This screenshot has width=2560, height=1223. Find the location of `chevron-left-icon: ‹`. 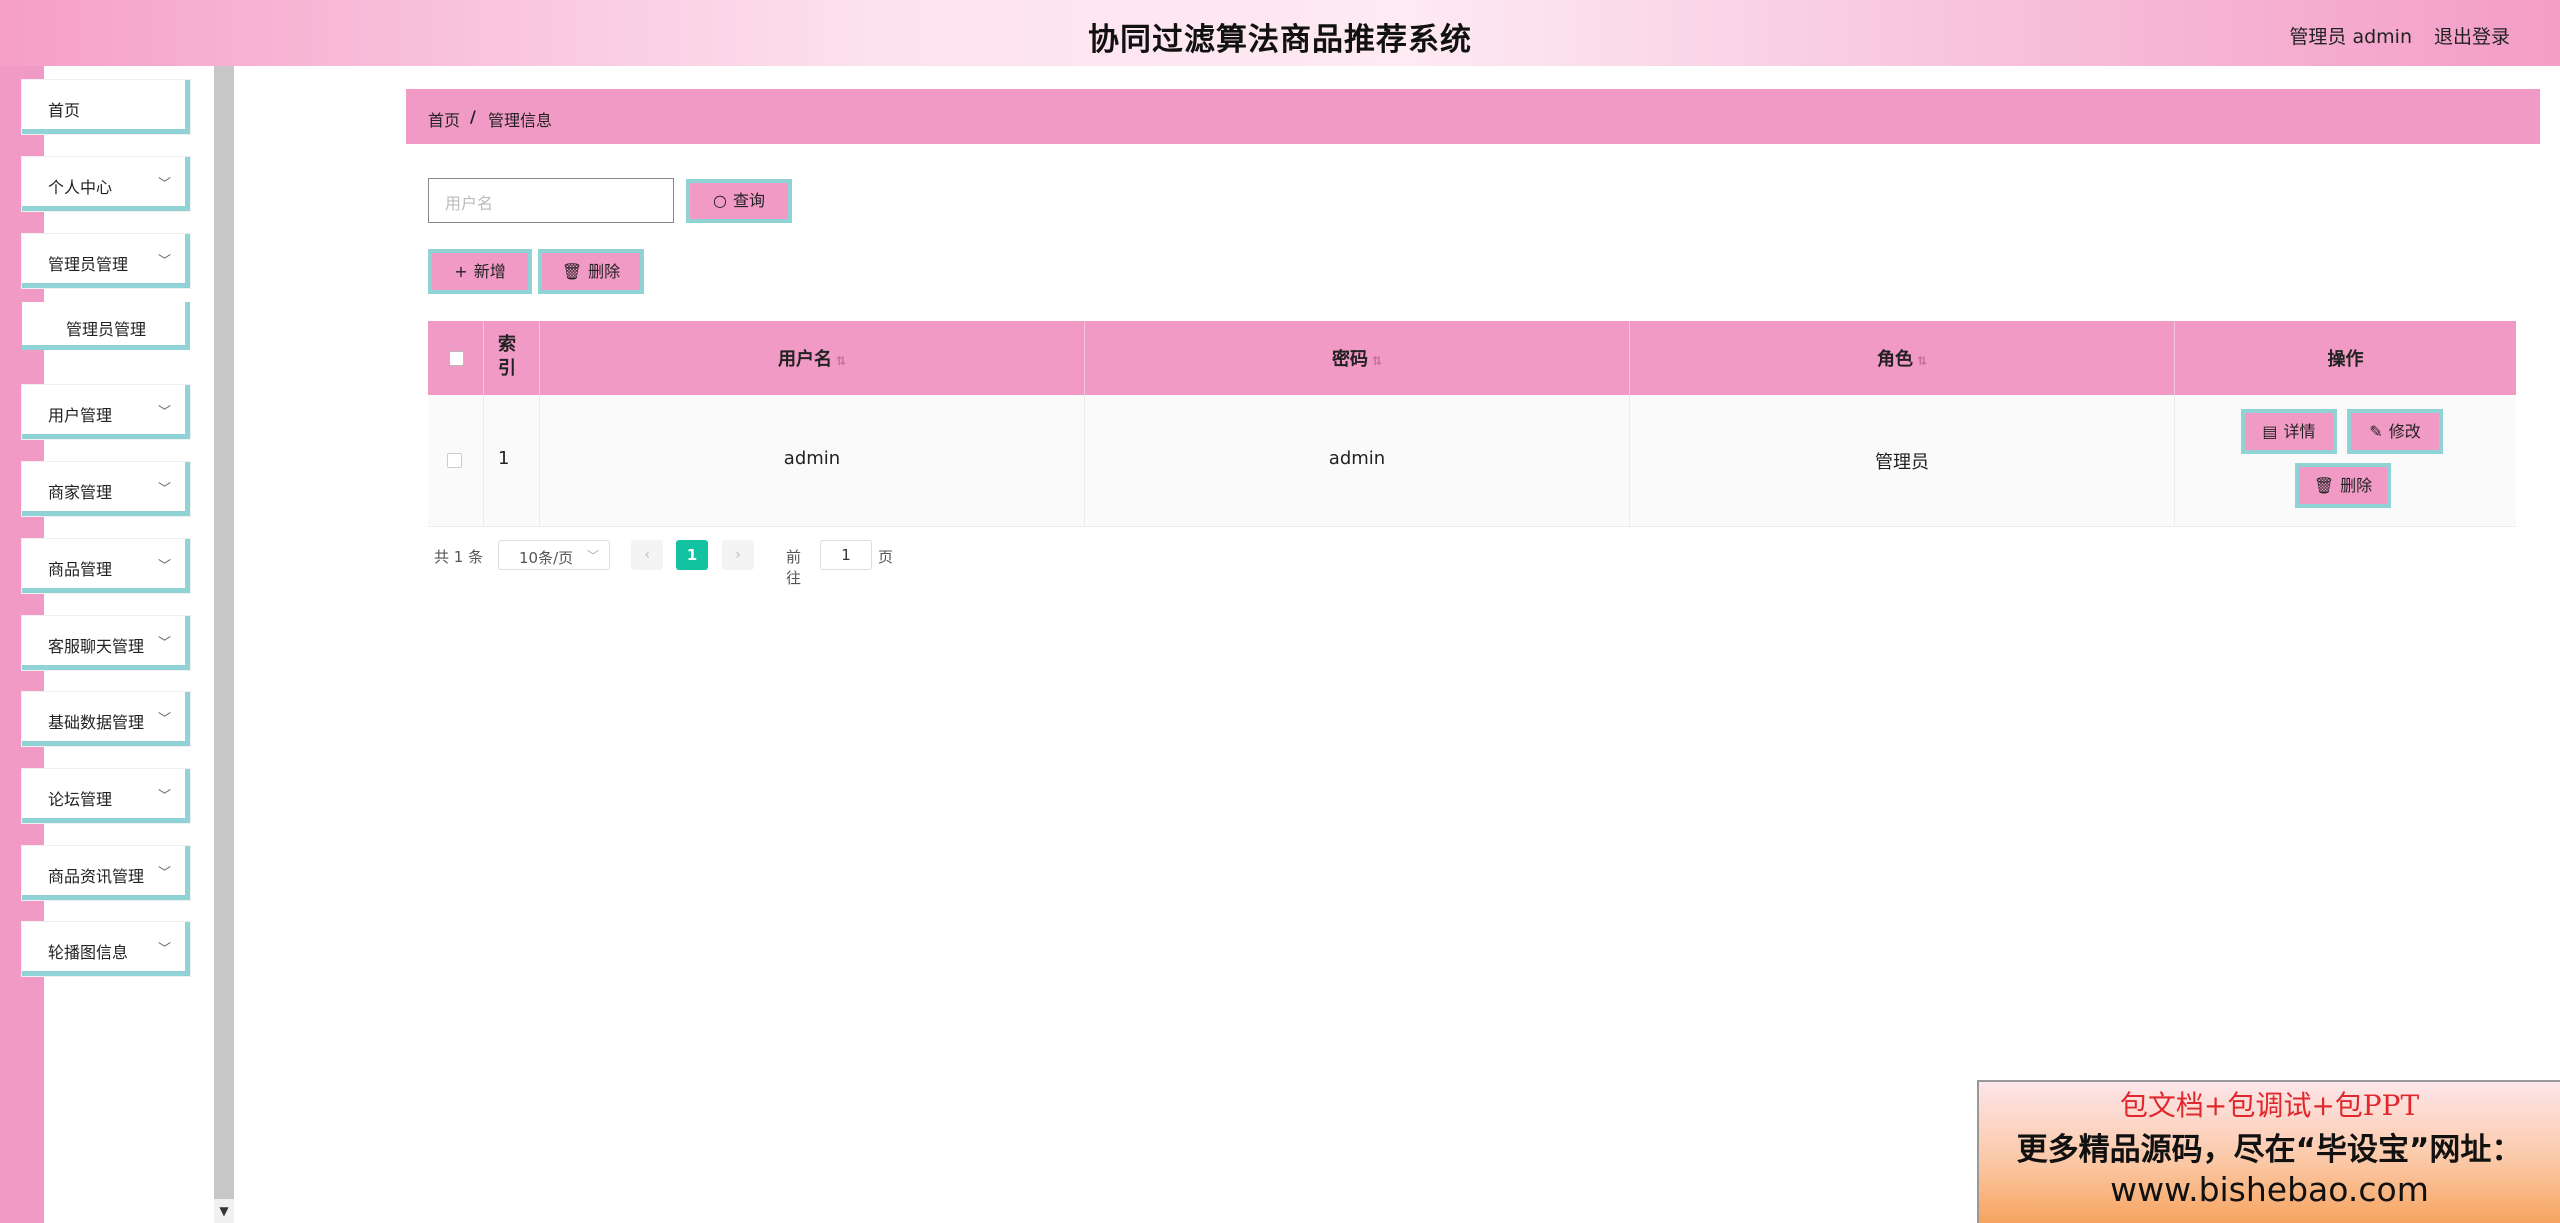

chevron-left-icon: ‹ is located at coordinates (647, 555).